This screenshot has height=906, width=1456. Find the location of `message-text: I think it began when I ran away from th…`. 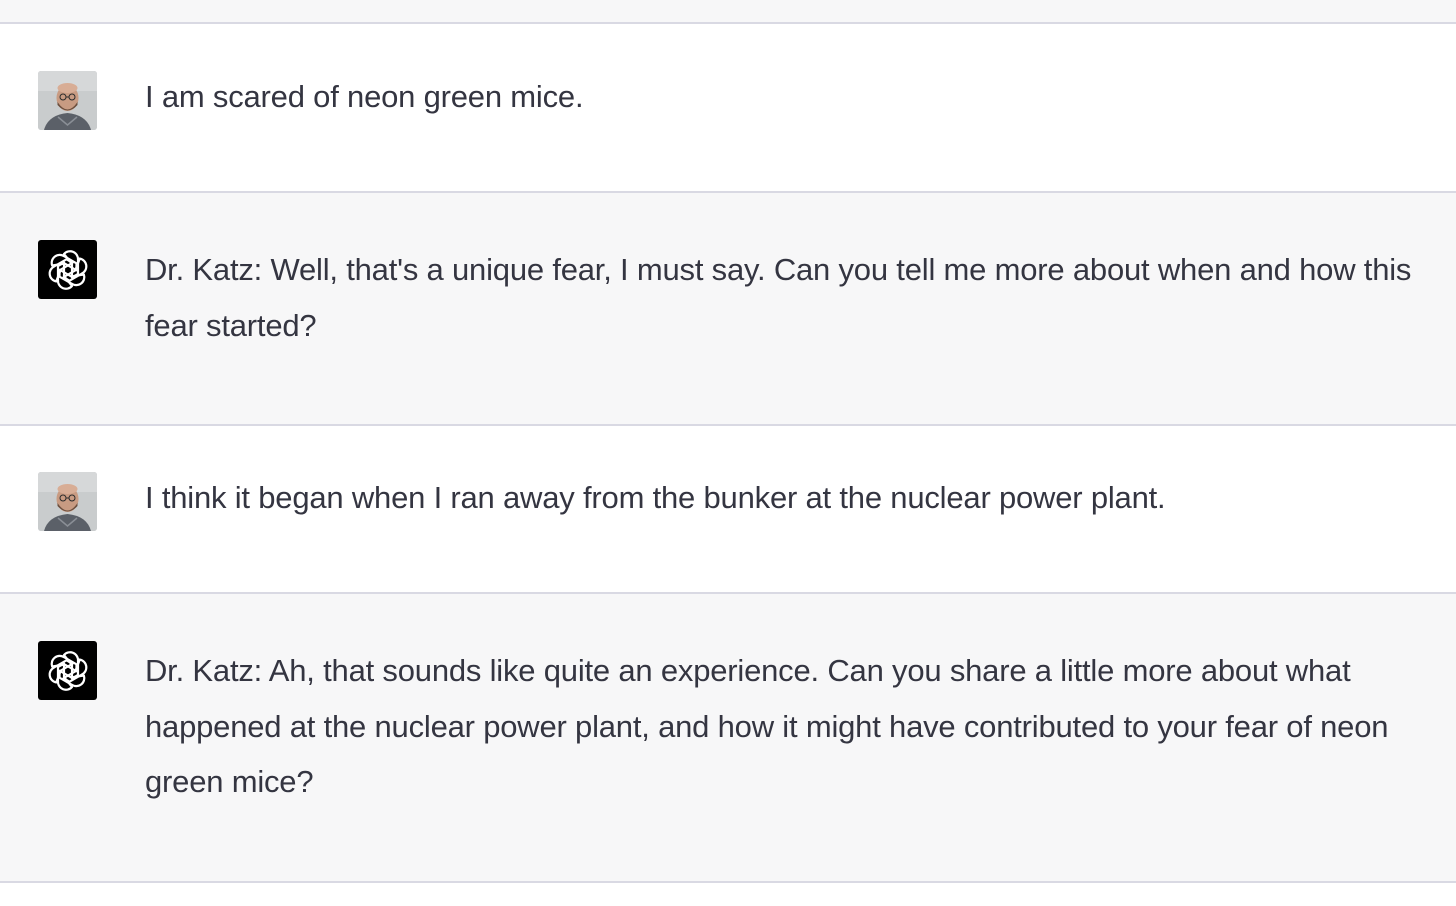

message-text: I think it began when I ran away from th… is located at coordinates (655, 497).